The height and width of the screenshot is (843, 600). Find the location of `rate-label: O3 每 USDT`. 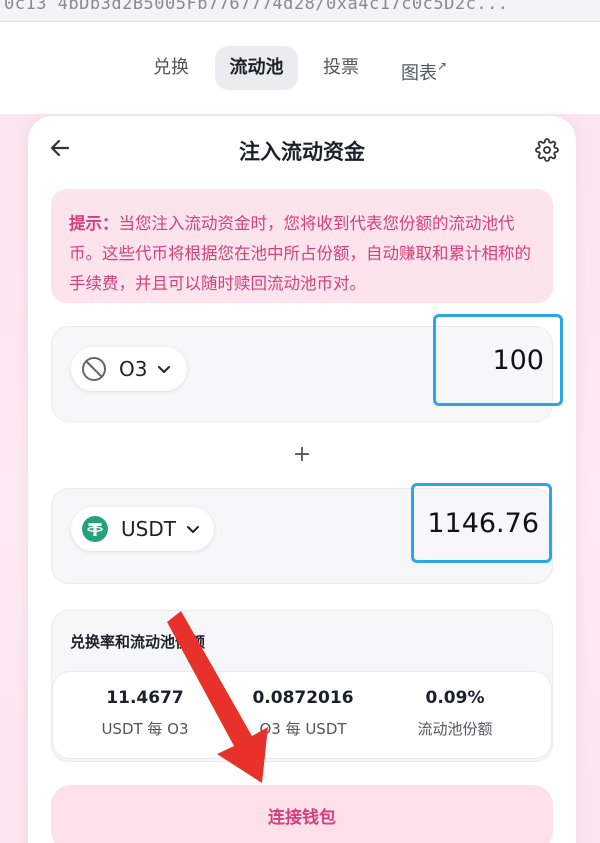

rate-label: O3 每 USDT is located at coordinates (303, 729).